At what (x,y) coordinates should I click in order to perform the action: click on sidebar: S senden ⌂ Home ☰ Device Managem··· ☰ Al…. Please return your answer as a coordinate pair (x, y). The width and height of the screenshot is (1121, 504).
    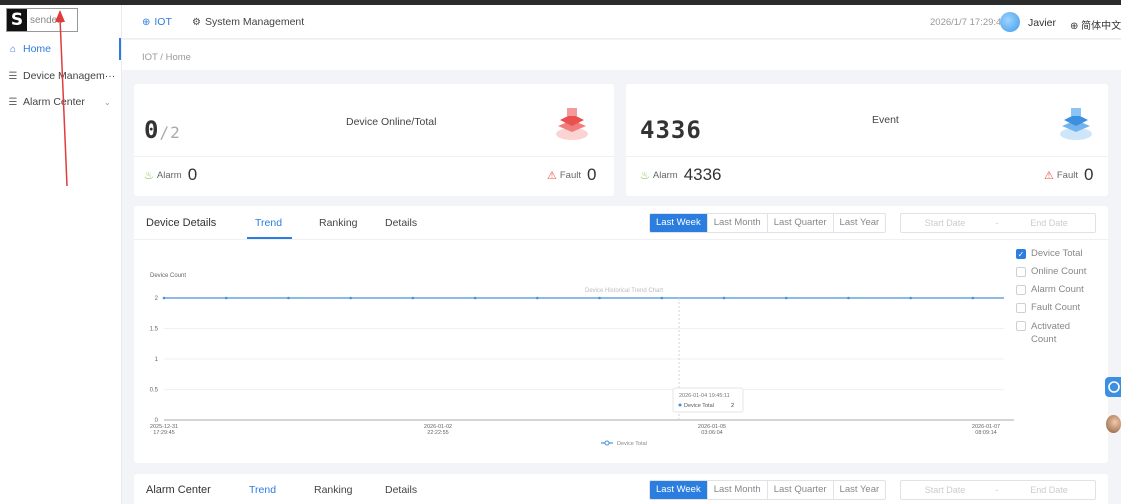
    Looking at the image, I should click on (61, 254).